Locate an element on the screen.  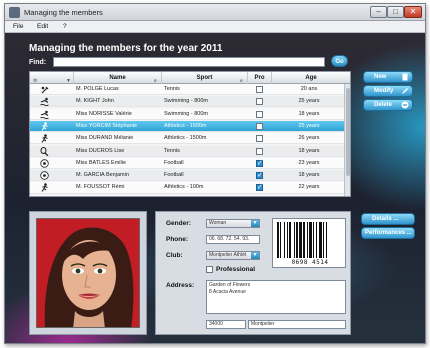
tennis-icon is located at coordinates (44, 151).